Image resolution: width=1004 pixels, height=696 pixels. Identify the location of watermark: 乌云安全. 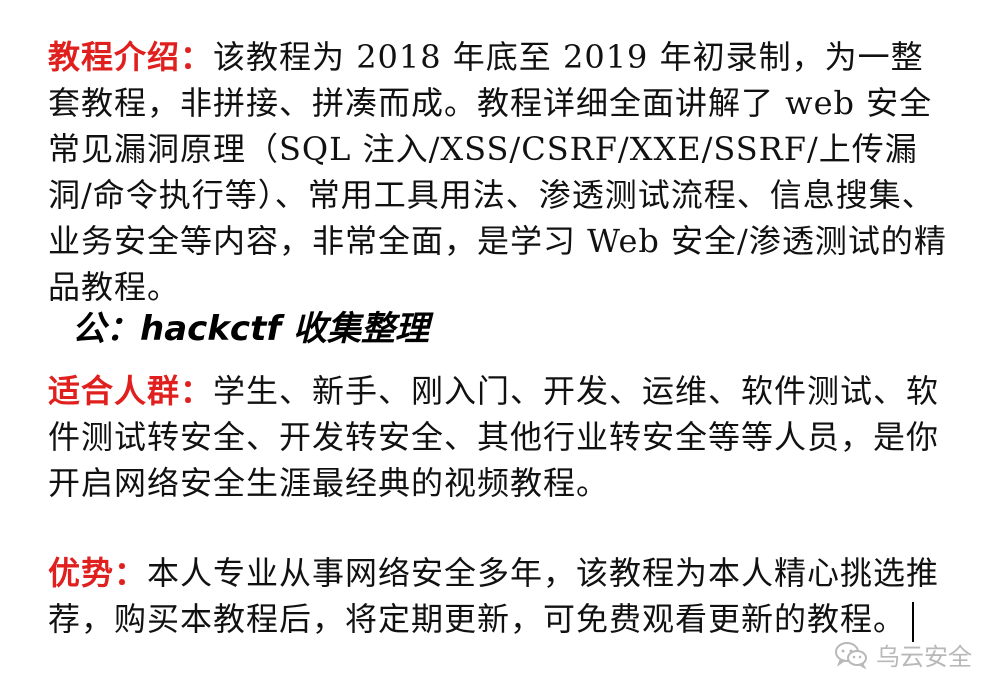
(903, 654).